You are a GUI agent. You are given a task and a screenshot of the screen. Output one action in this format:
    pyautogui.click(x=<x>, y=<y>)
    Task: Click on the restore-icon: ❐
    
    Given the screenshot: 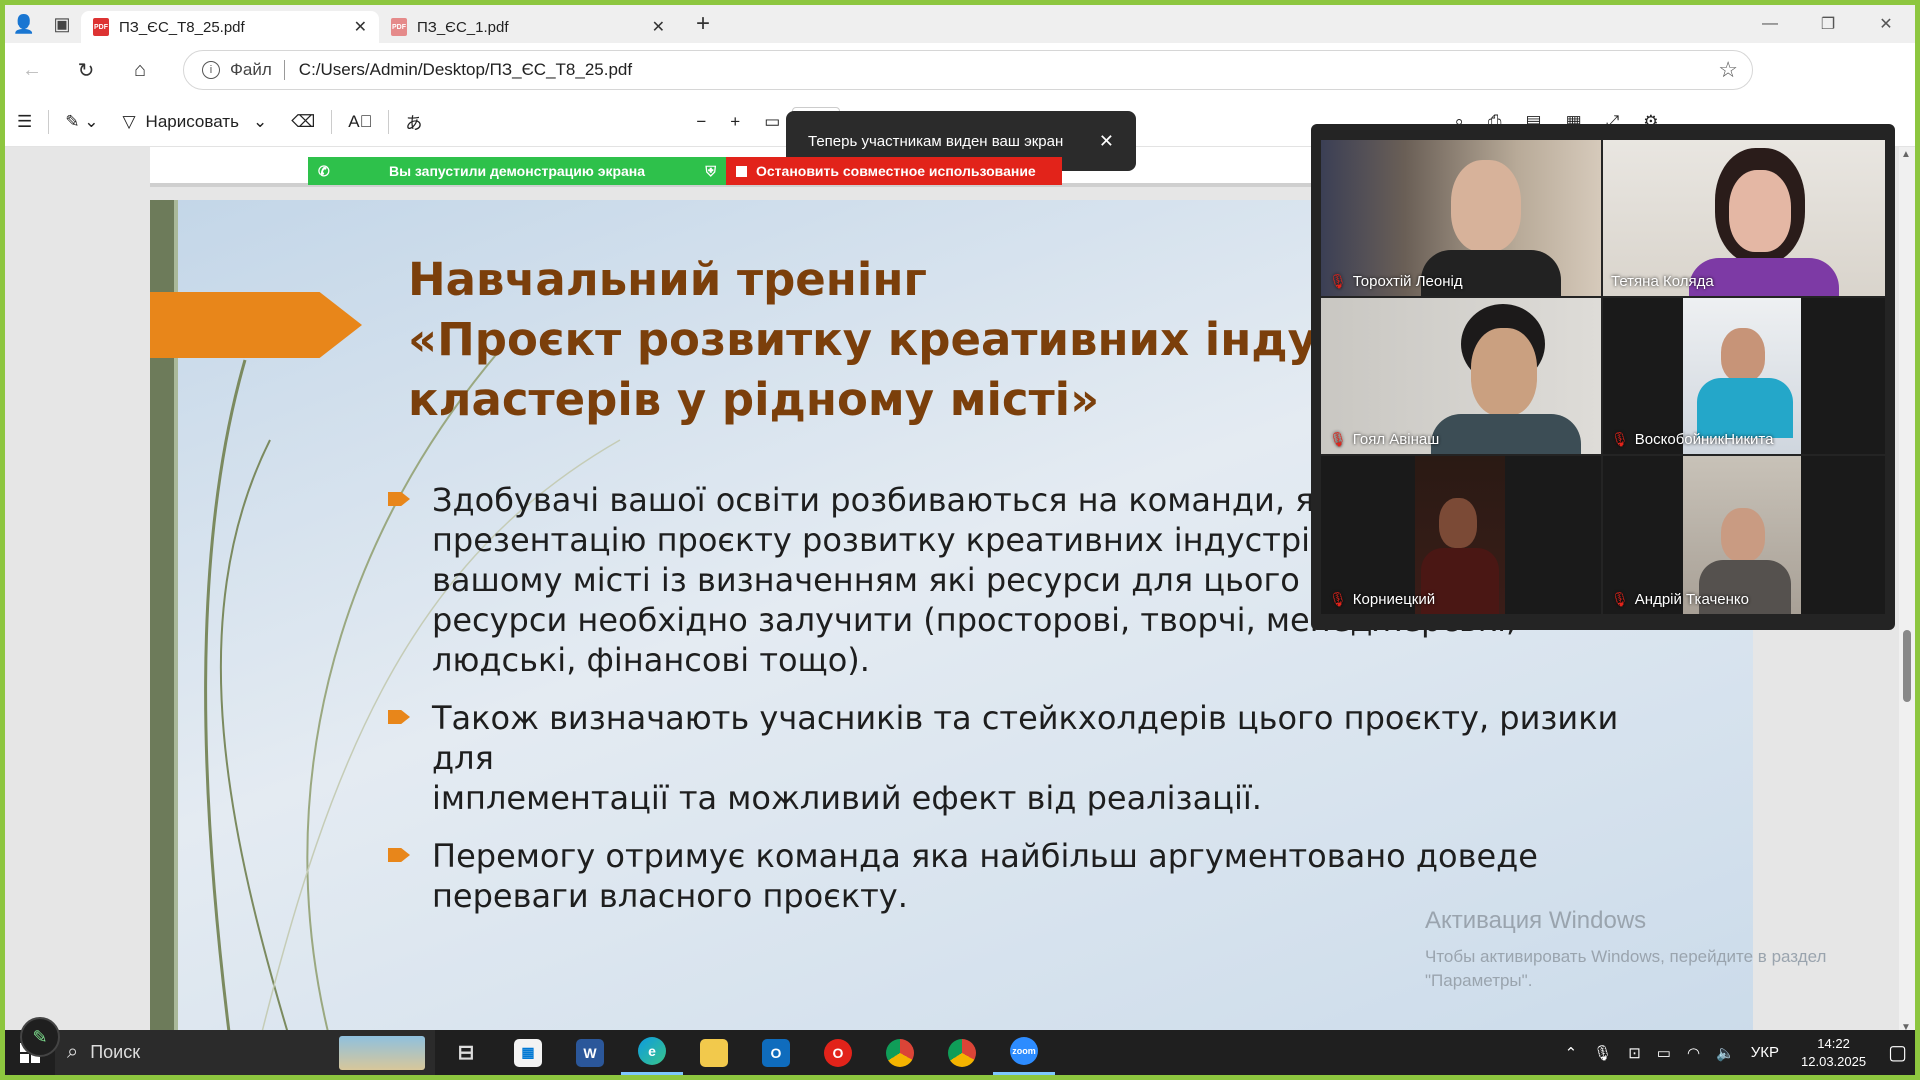 What is the action you would take?
    pyautogui.click(x=1828, y=24)
    